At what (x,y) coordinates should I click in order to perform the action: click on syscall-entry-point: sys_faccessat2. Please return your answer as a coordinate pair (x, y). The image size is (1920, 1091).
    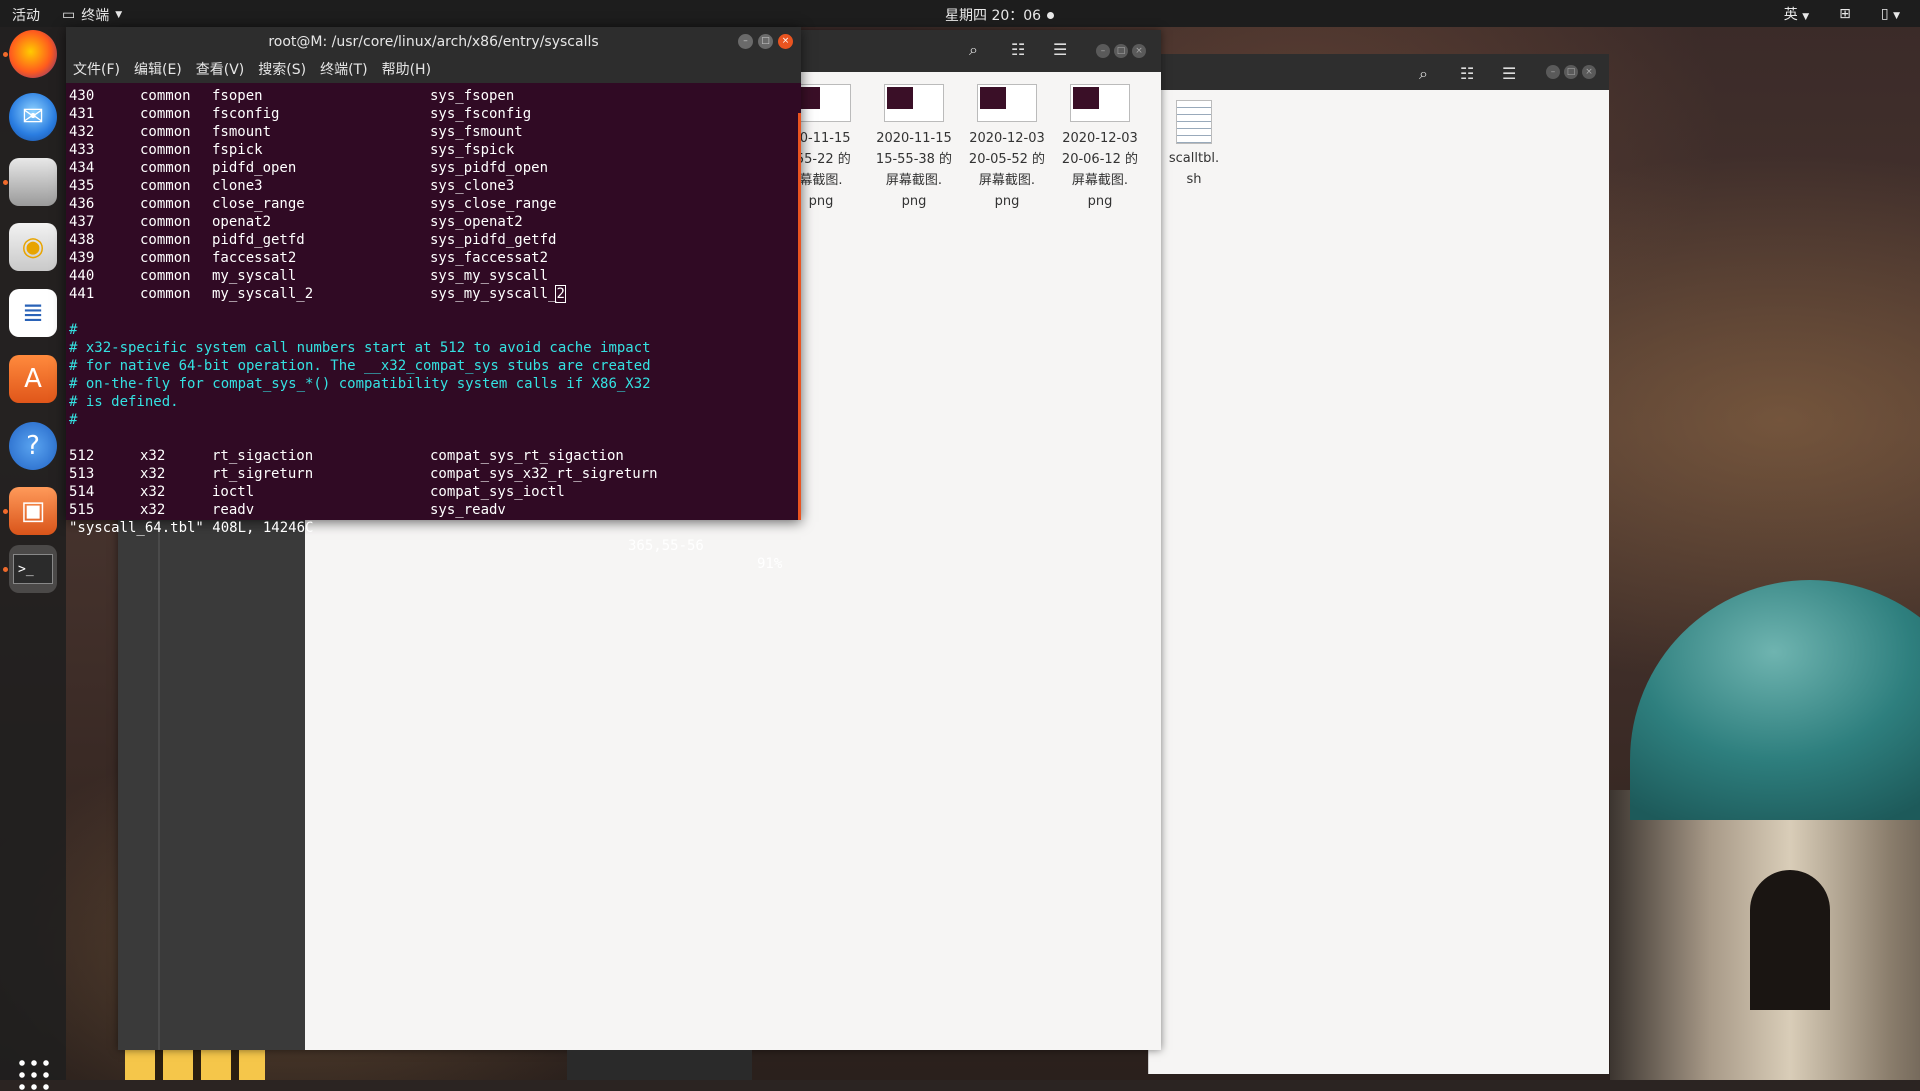
    Looking at the image, I should click on (489, 258).